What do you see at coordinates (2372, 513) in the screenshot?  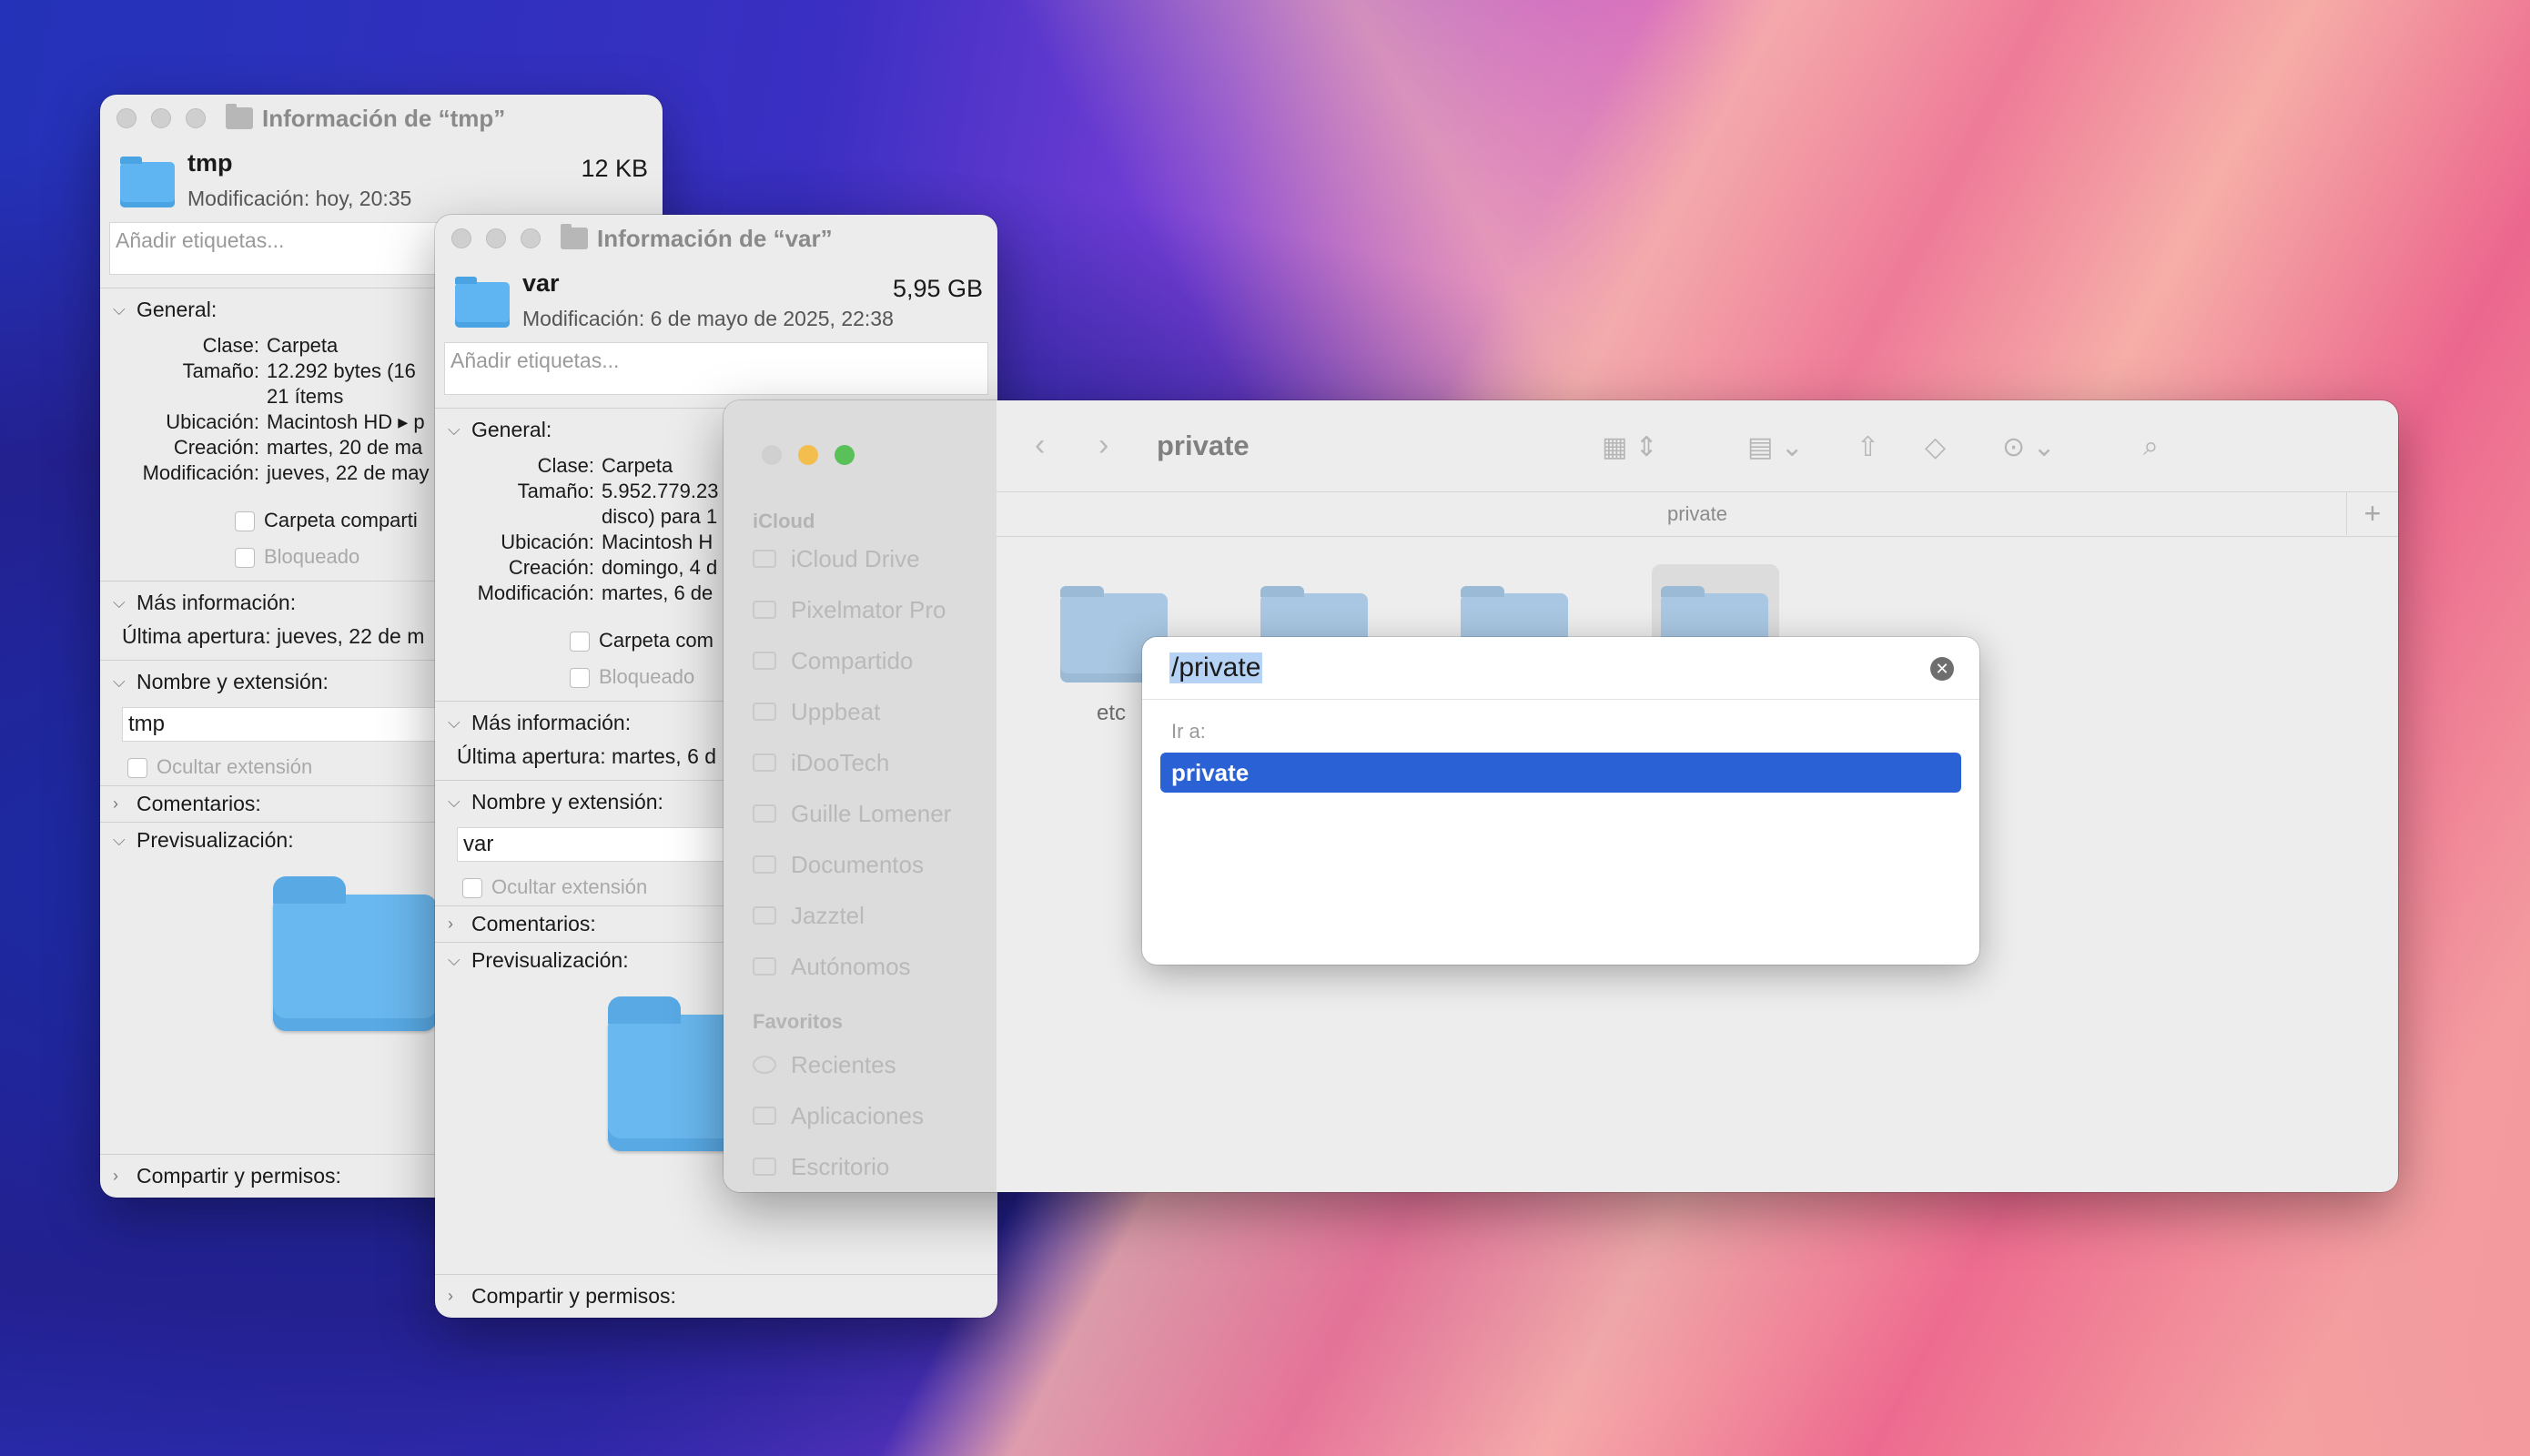 I see `add-tab-button: +` at bounding box center [2372, 513].